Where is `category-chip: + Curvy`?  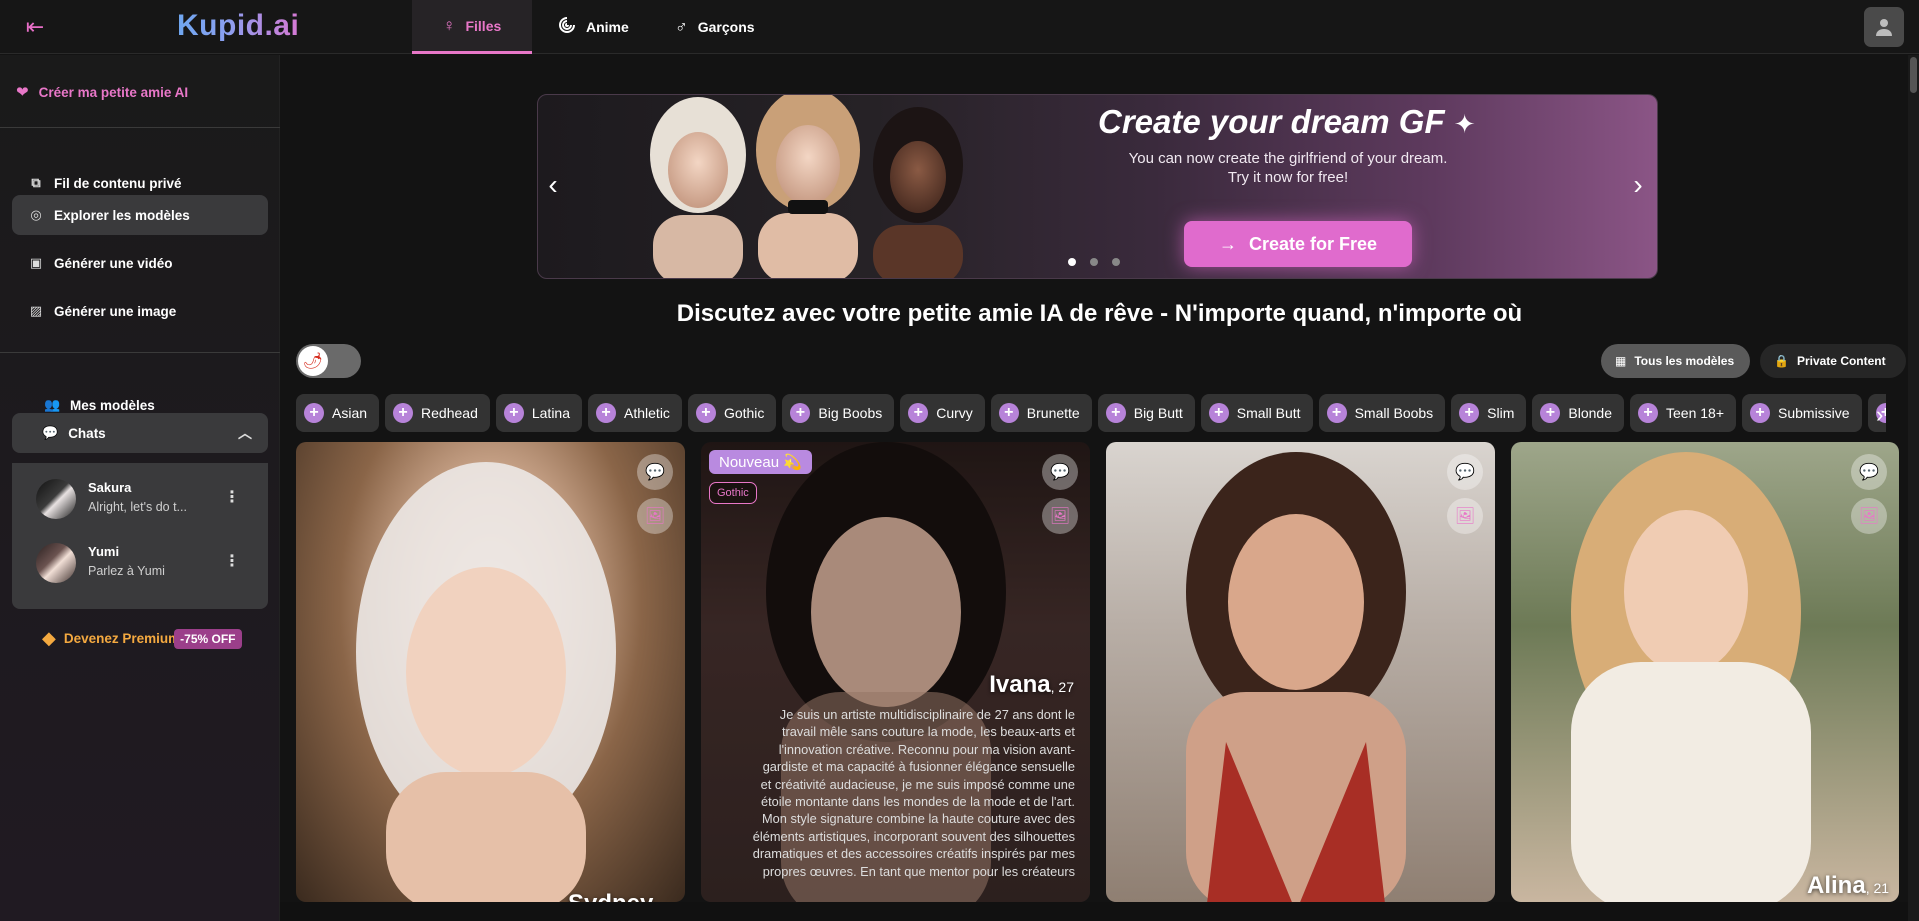 category-chip: + Curvy is located at coordinates (942, 413).